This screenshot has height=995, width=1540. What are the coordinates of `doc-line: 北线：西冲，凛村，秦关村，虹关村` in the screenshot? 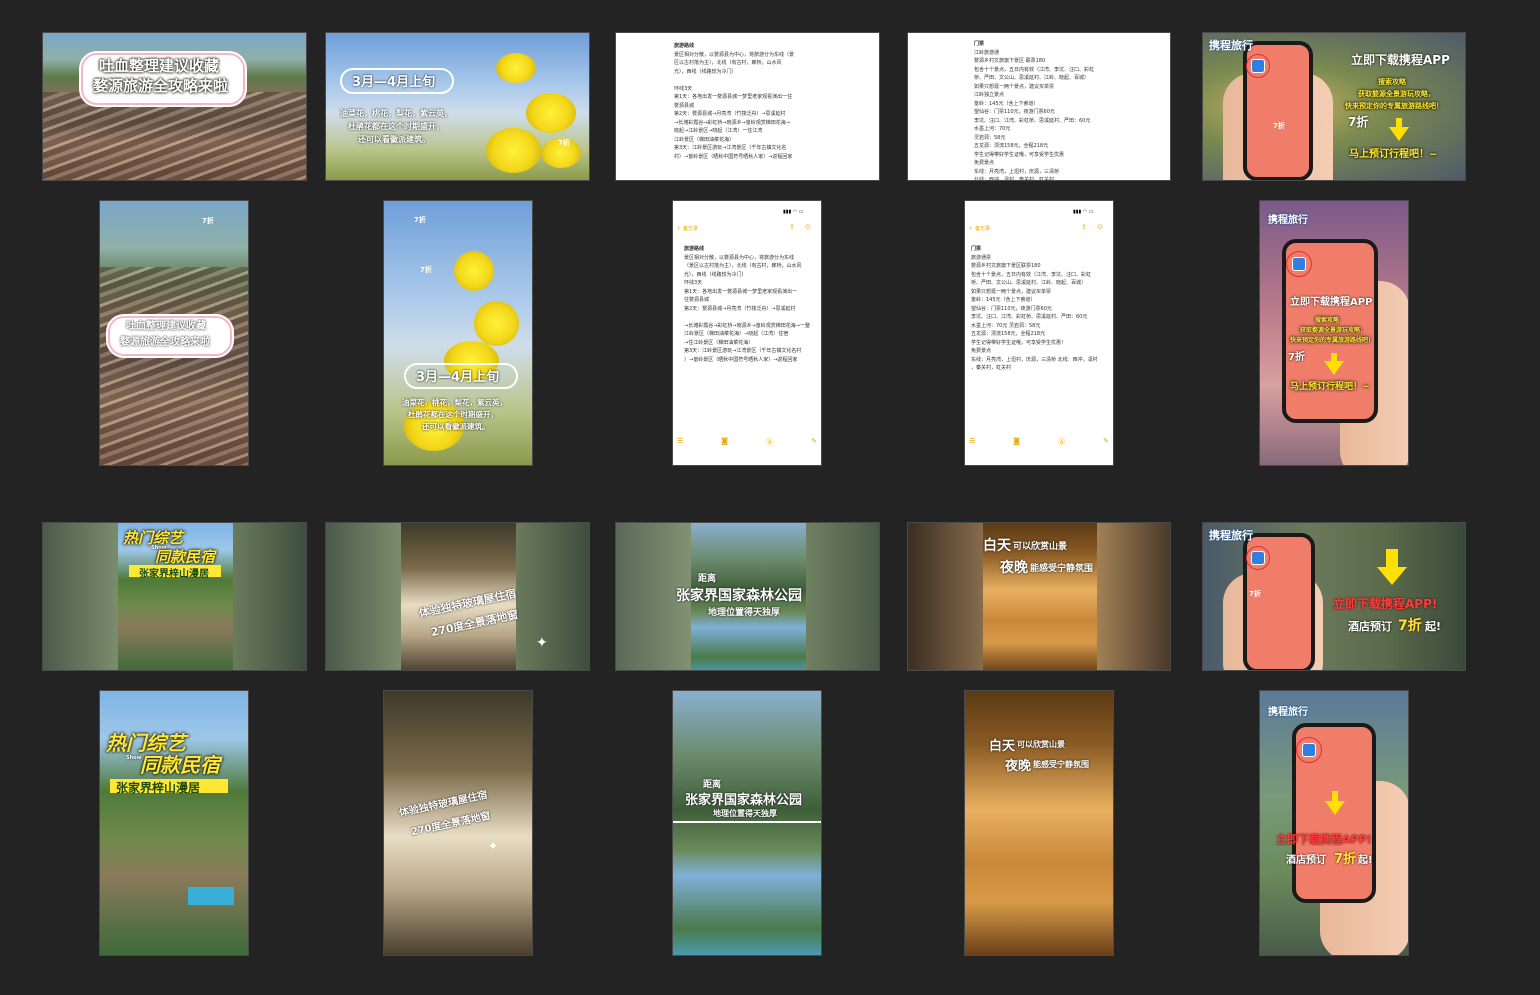 It's located at (1014, 179).